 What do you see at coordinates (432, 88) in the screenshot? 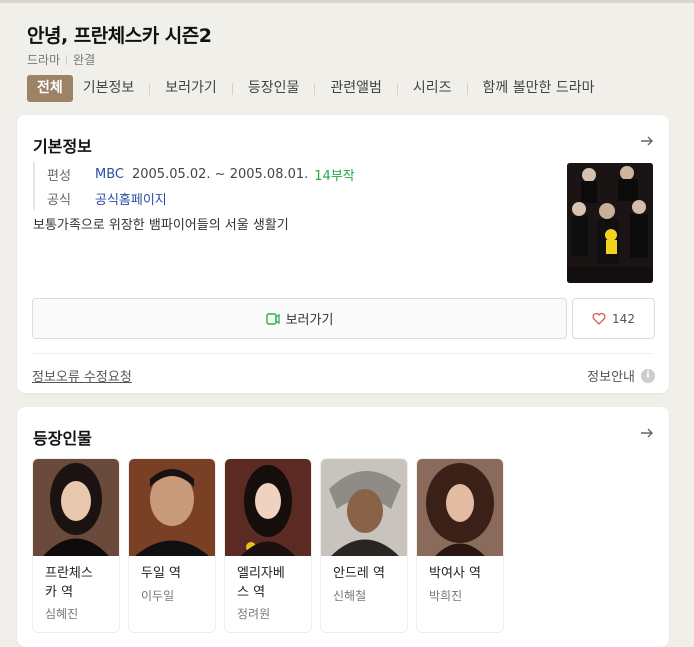
I see `tab-series: 시리즈` at bounding box center [432, 88].